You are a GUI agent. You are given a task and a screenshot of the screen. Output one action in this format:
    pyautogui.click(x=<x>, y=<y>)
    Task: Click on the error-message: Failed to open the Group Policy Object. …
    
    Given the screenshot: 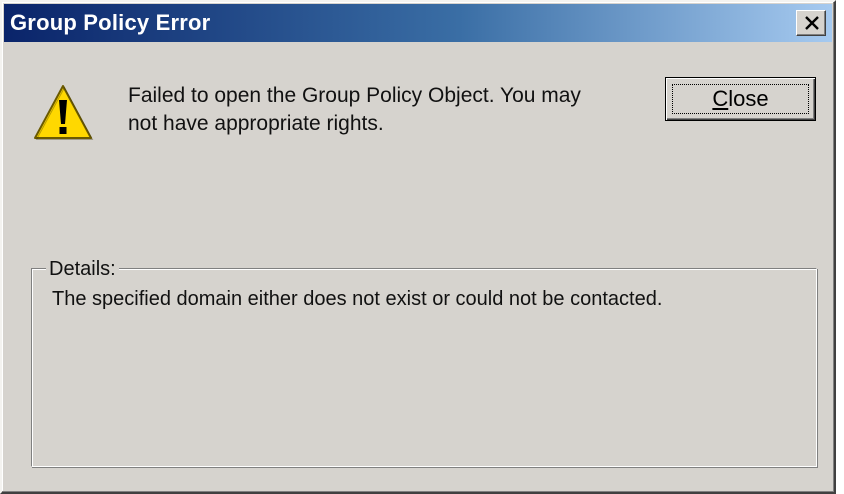 What is the action you would take?
    pyautogui.click(x=378, y=110)
    